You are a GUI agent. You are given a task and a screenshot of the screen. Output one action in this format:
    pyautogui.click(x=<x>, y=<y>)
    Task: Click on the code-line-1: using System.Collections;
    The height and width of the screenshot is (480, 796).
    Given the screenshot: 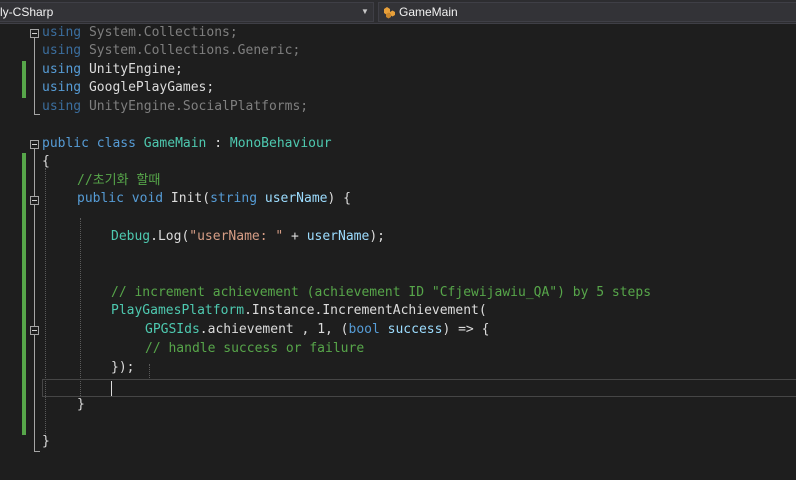 What is the action you would take?
    pyautogui.click(x=140, y=32)
    